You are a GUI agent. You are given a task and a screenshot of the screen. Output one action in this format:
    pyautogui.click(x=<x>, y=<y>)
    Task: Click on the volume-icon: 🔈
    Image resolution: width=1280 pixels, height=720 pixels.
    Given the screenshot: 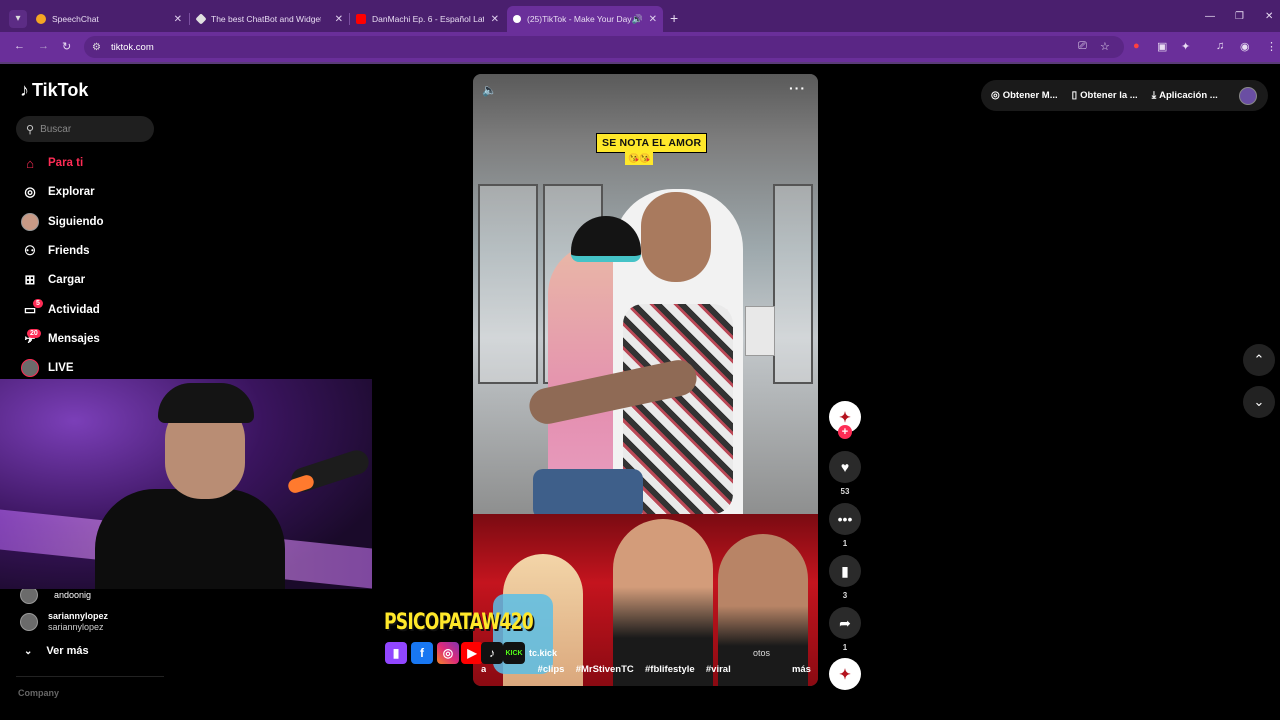 What is the action you would take?
    pyautogui.click(x=489, y=90)
    